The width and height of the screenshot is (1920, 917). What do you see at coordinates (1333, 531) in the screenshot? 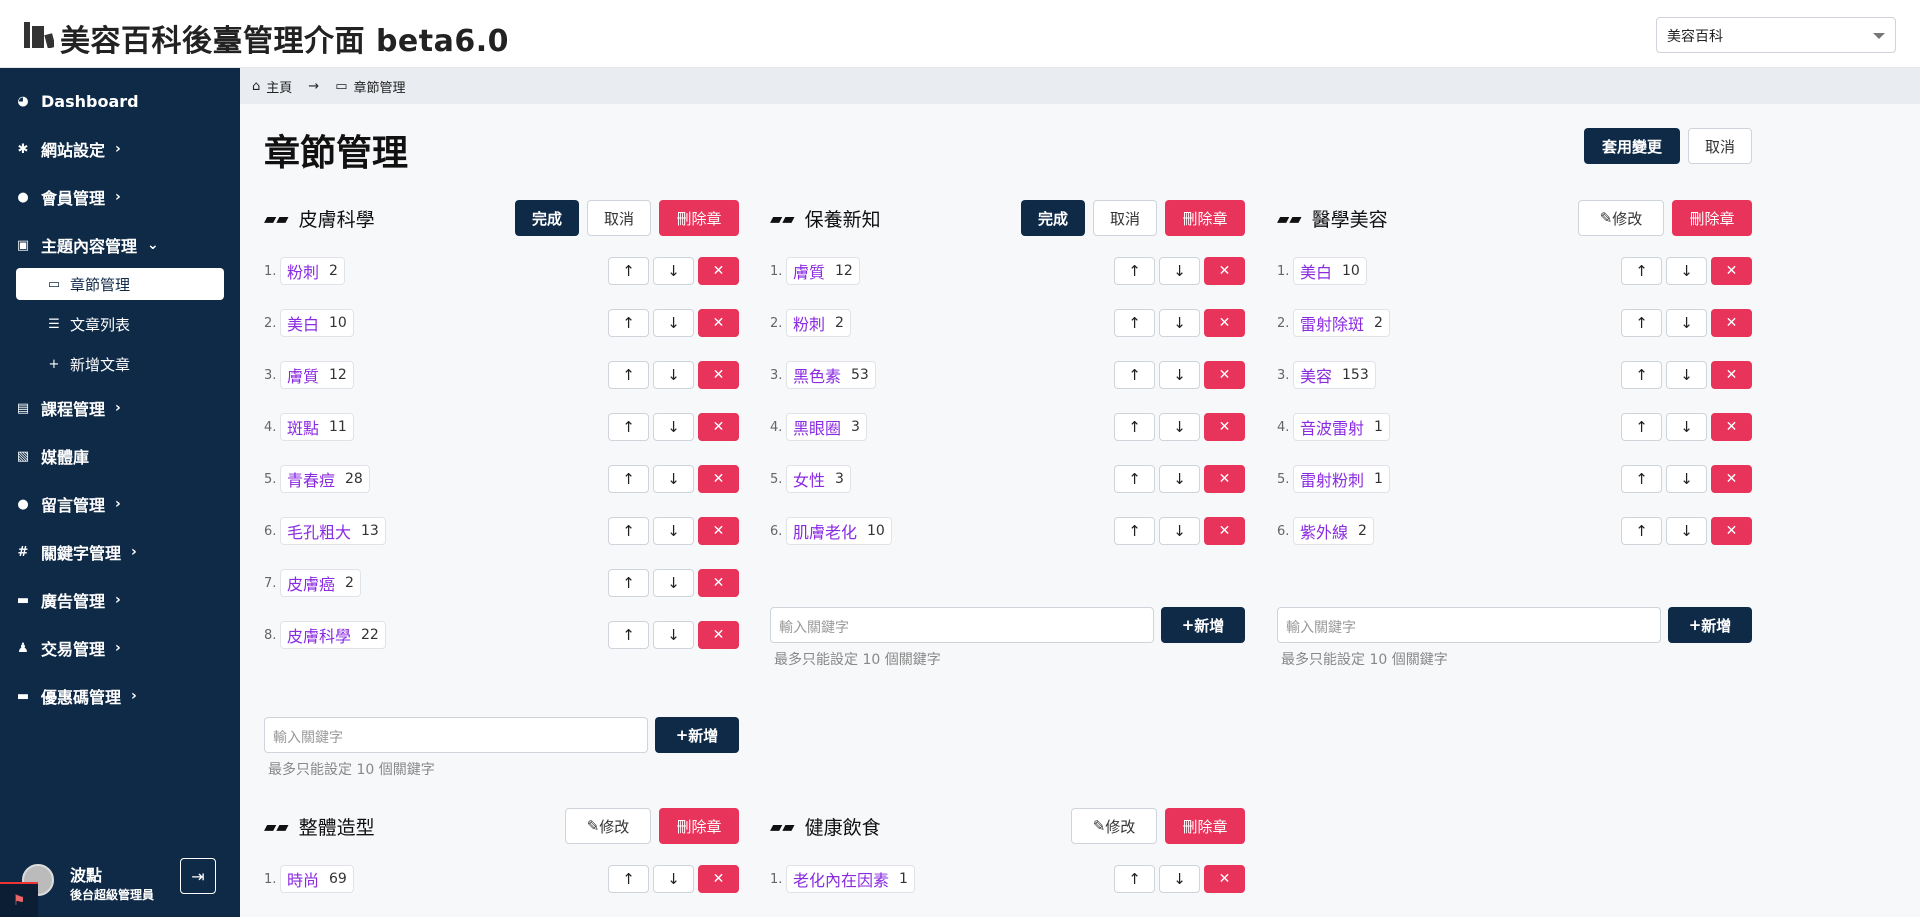
I see `keyword-tag: 紫外線 2` at bounding box center [1333, 531].